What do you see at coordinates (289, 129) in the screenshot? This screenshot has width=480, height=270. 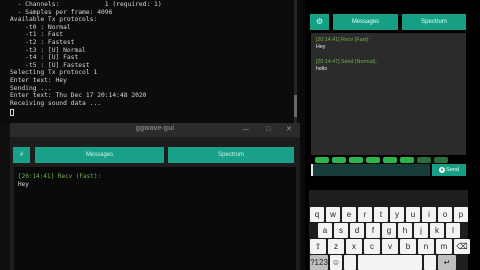 I see `close-icon: ✕` at bounding box center [289, 129].